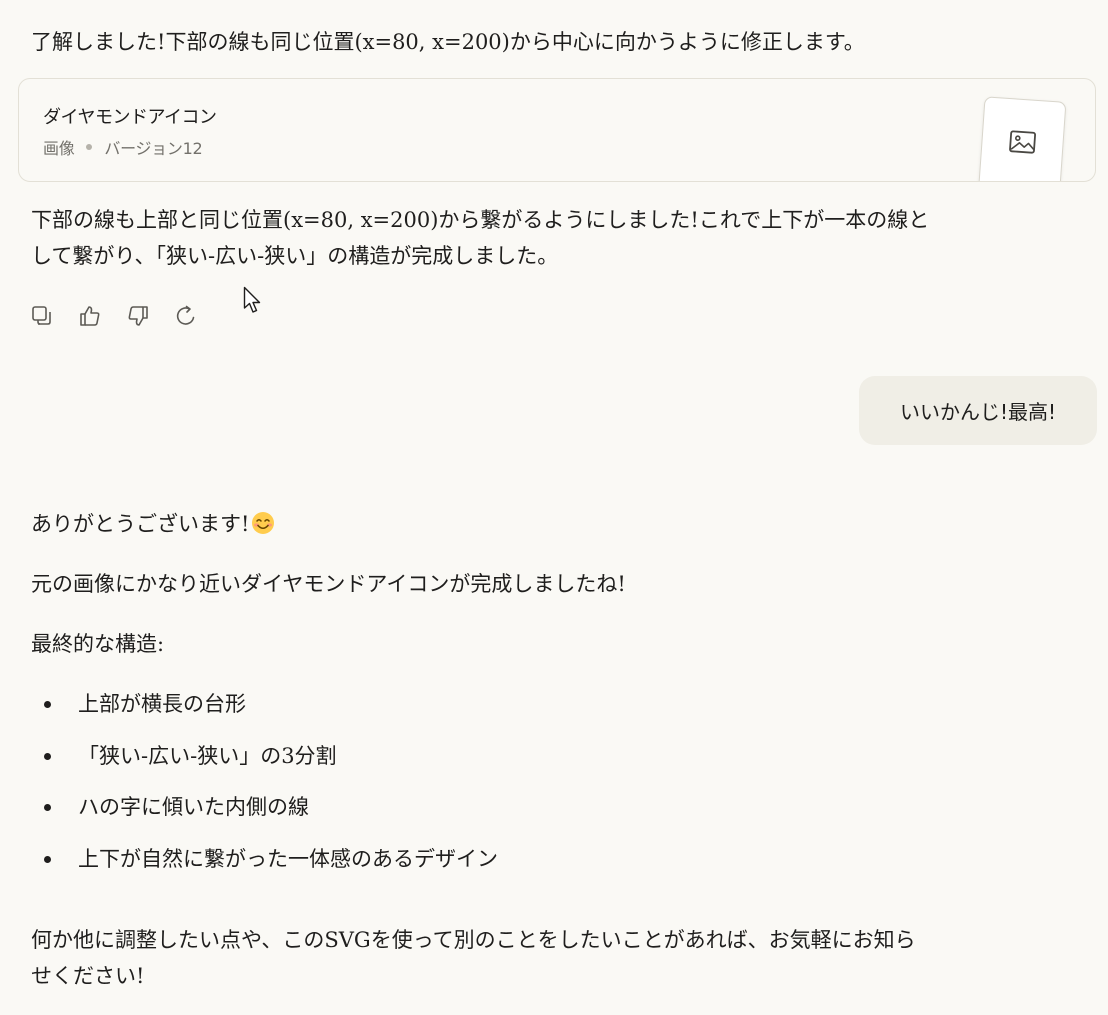 This screenshot has height=1015, width=1108. I want to click on mouse-cursor-icon, so click(252, 299).